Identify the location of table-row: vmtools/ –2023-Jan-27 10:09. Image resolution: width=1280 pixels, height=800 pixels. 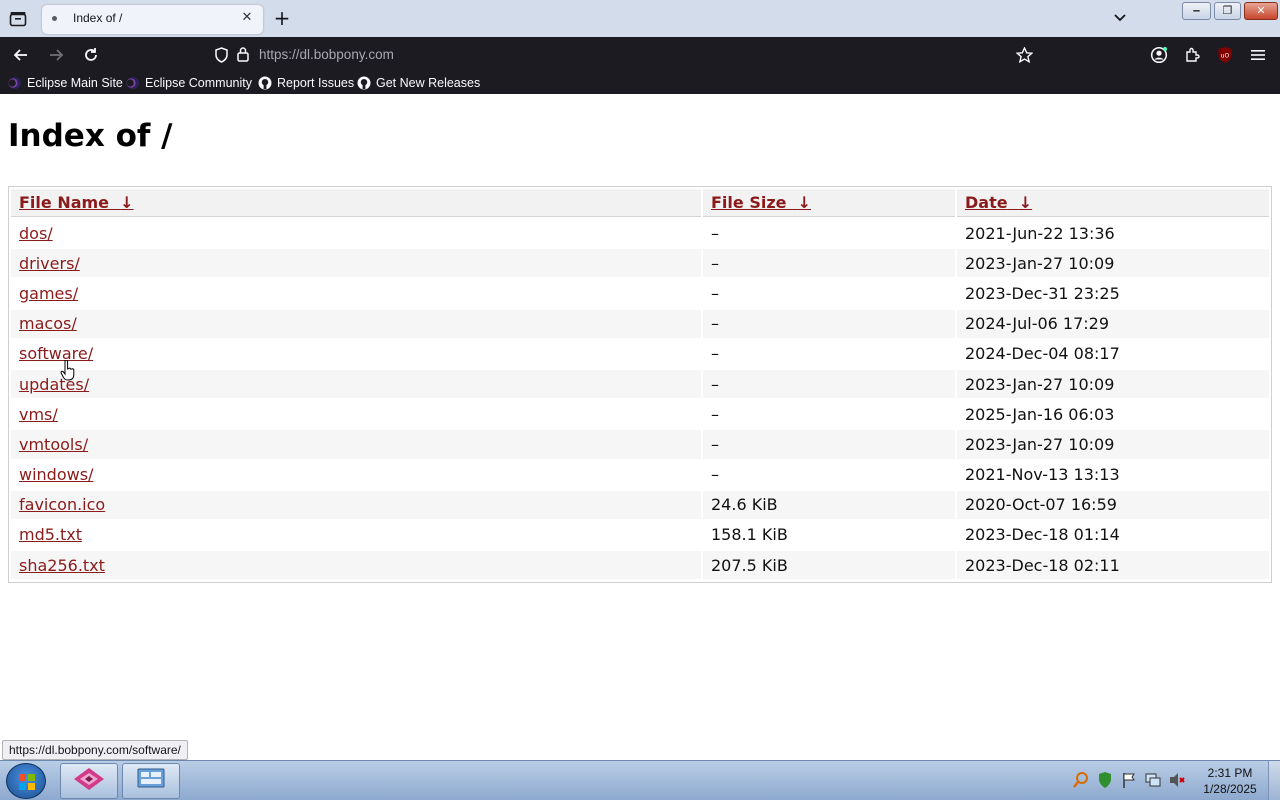
(640, 444).